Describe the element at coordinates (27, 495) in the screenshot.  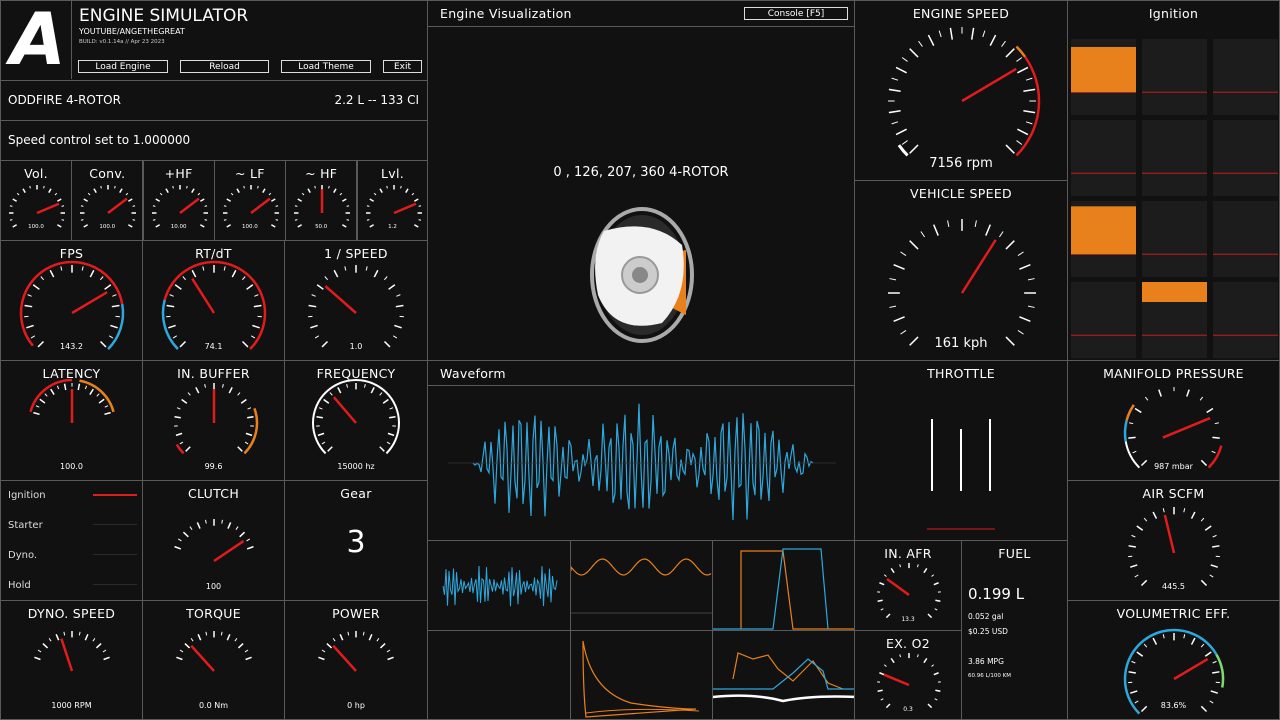
I see `switch-label-ignition: Ignition` at that location.